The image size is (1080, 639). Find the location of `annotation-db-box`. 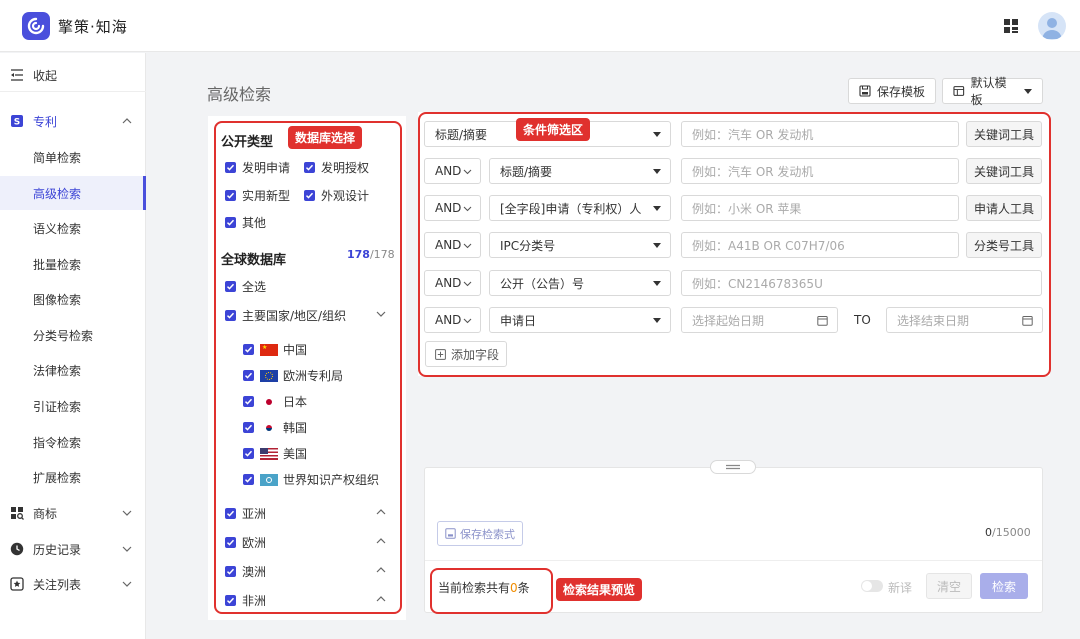

annotation-db-box is located at coordinates (308, 367).